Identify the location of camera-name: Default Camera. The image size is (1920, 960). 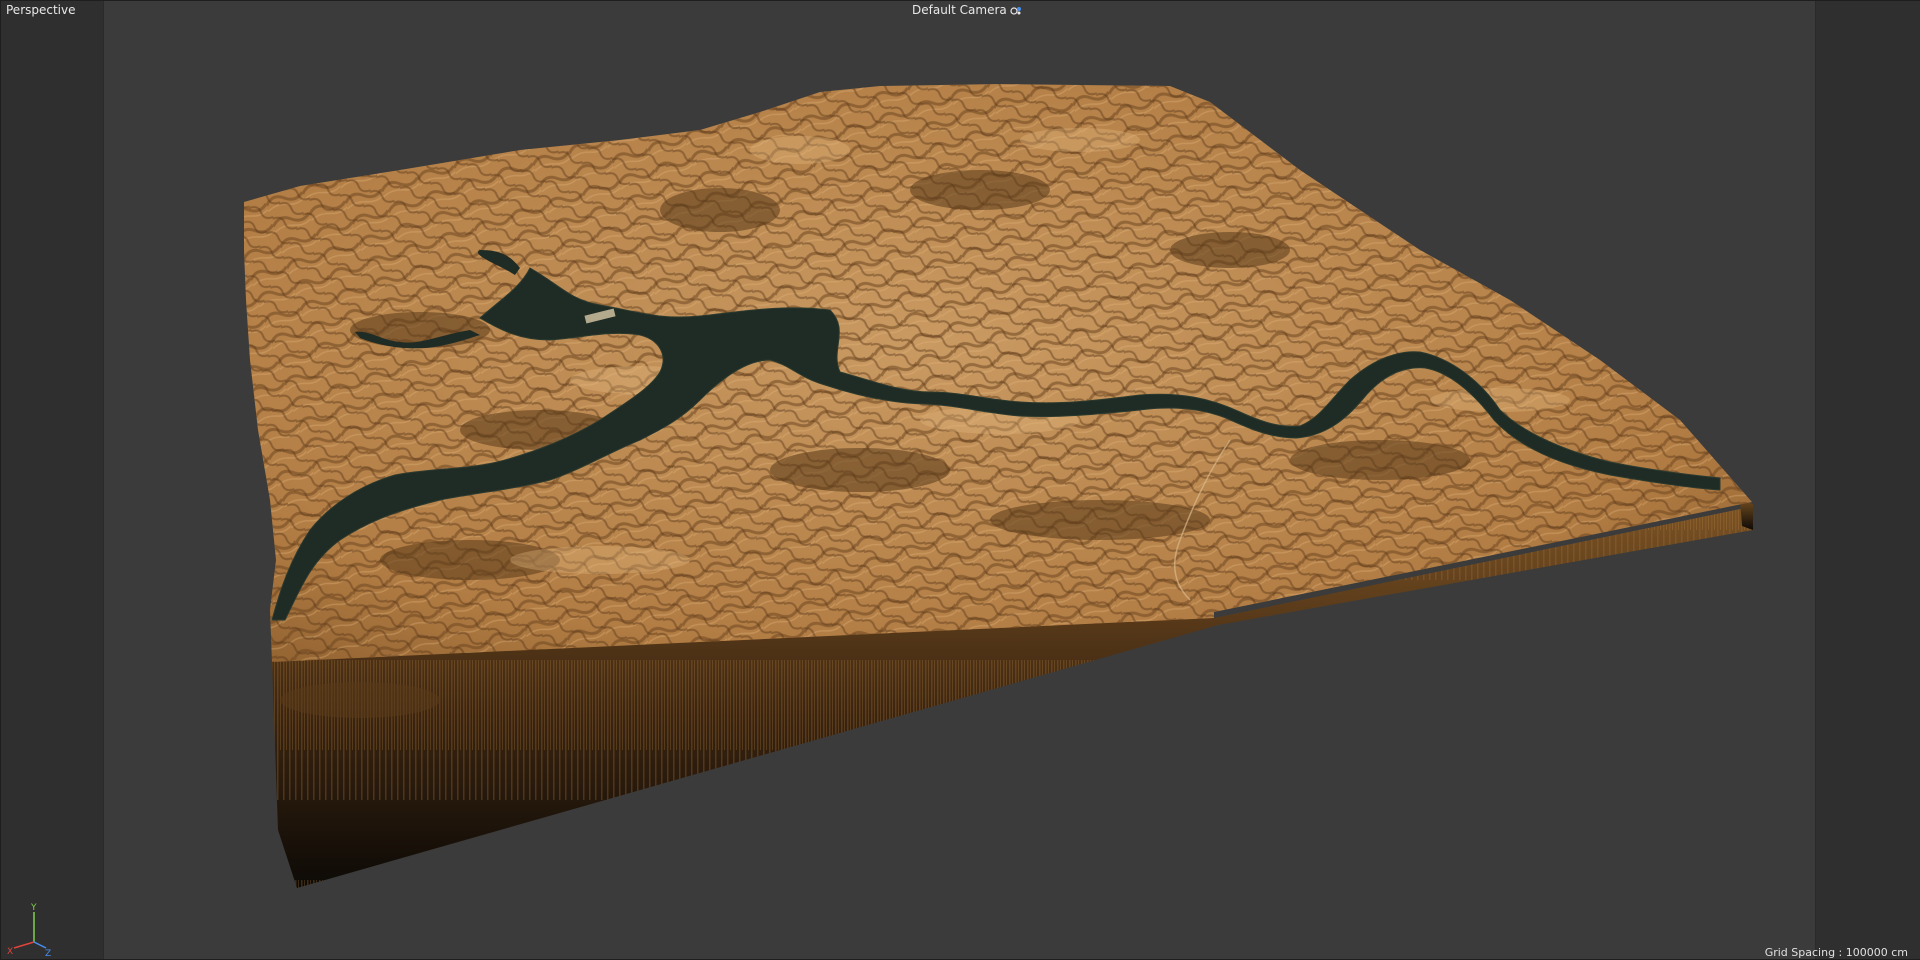
(959, 10).